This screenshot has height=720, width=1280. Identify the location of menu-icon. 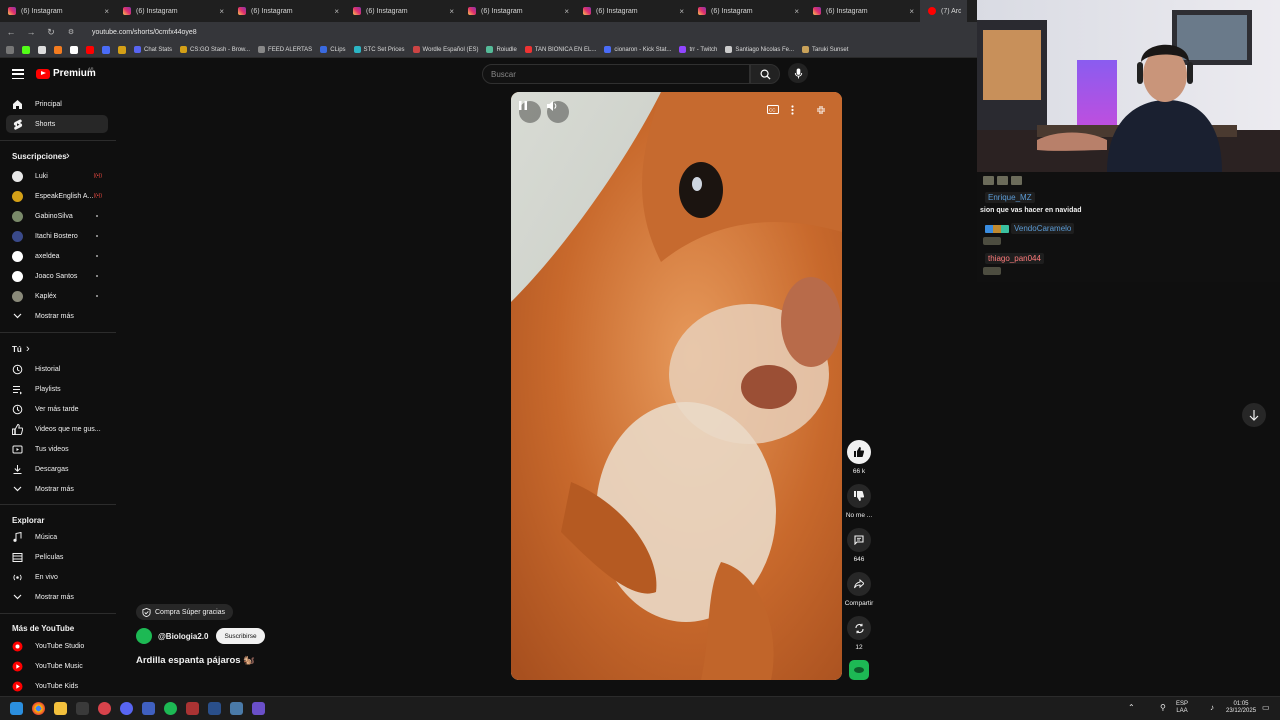
(18, 74).